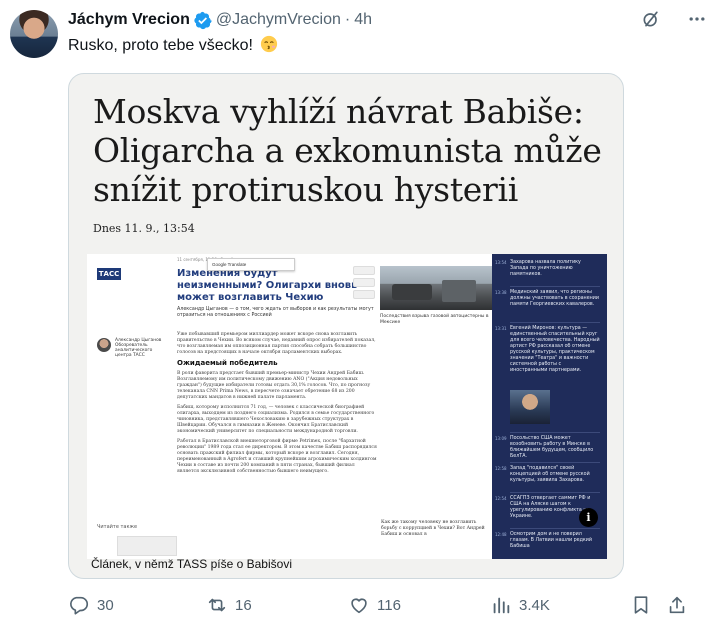 The image size is (723, 623). What do you see at coordinates (105, 605) in the screenshot?
I see `reply-count: 30` at bounding box center [105, 605].